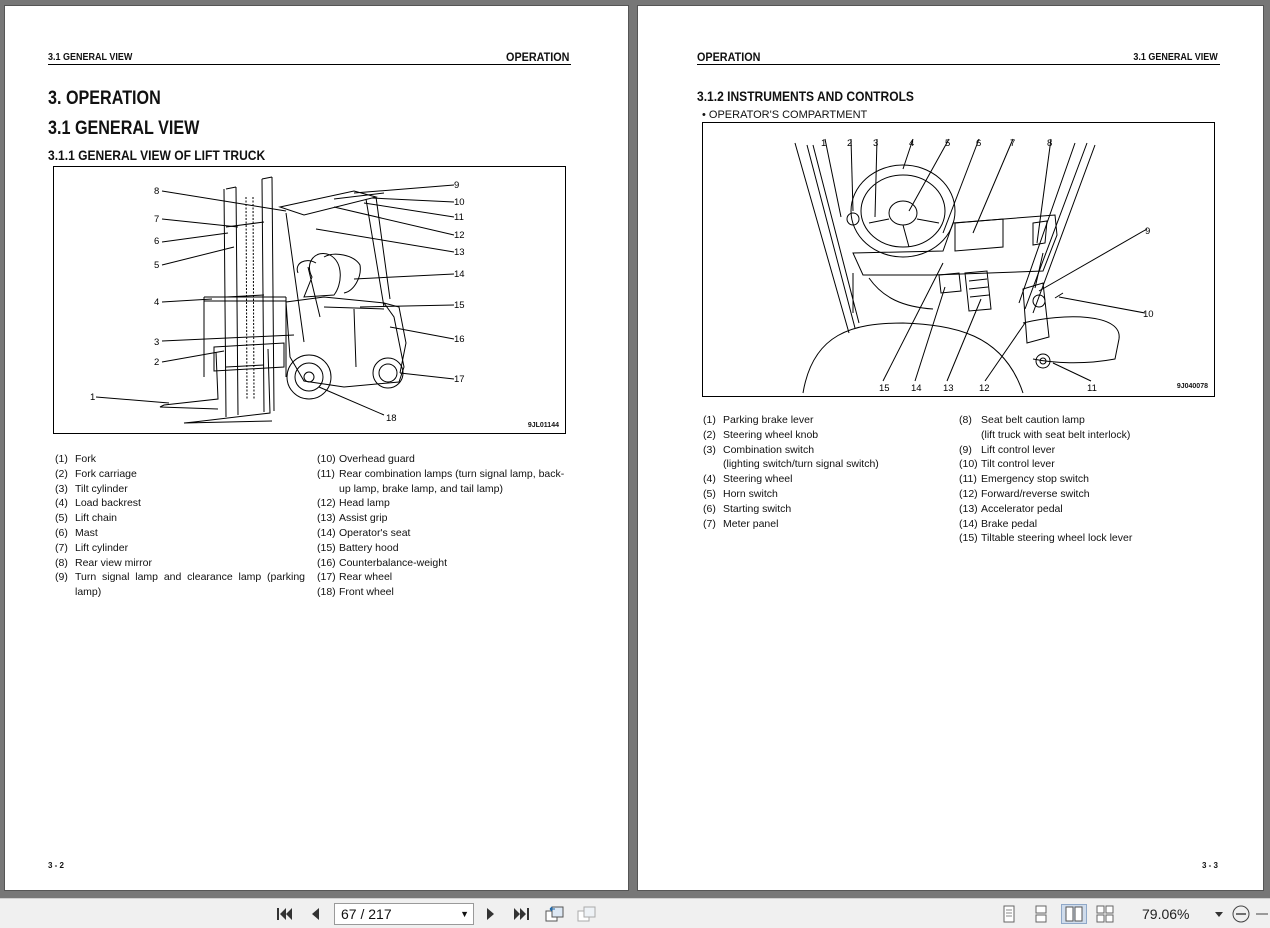  Describe the element at coordinates (968, 538) in the screenshot. I see `legend-item-number: (15)` at that location.